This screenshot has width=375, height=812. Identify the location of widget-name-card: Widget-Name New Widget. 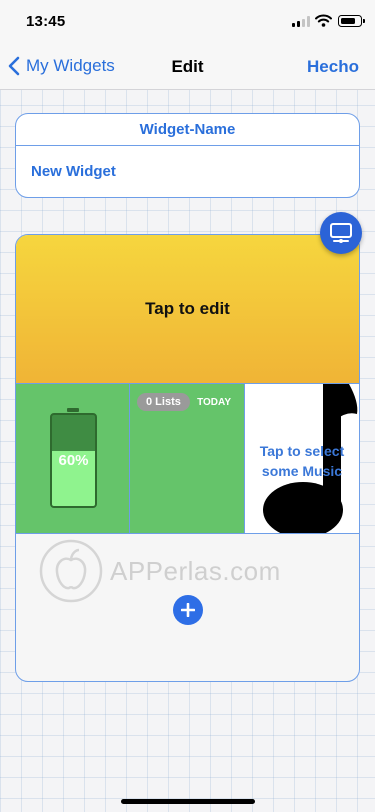
(187, 155).